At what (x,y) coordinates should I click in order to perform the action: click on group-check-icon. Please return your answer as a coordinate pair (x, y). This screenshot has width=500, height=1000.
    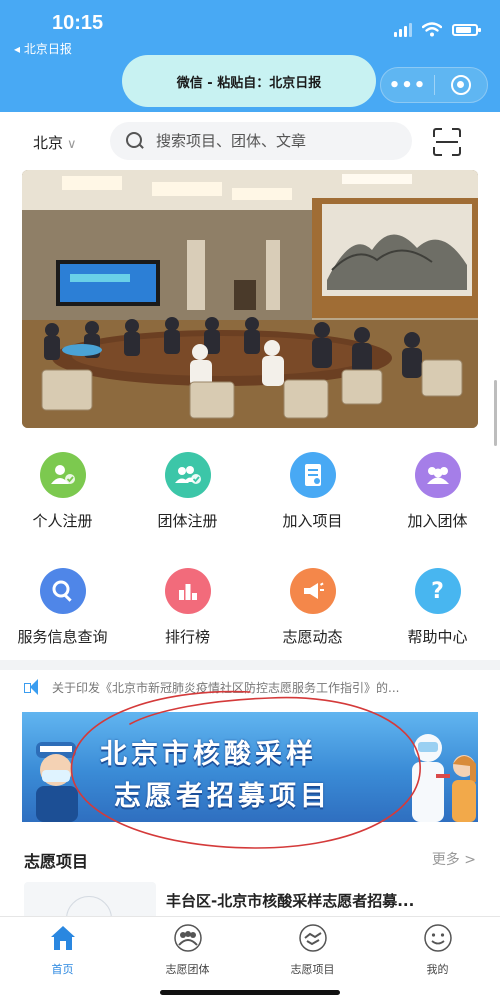
    Looking at the image, I should click on (187, 475).